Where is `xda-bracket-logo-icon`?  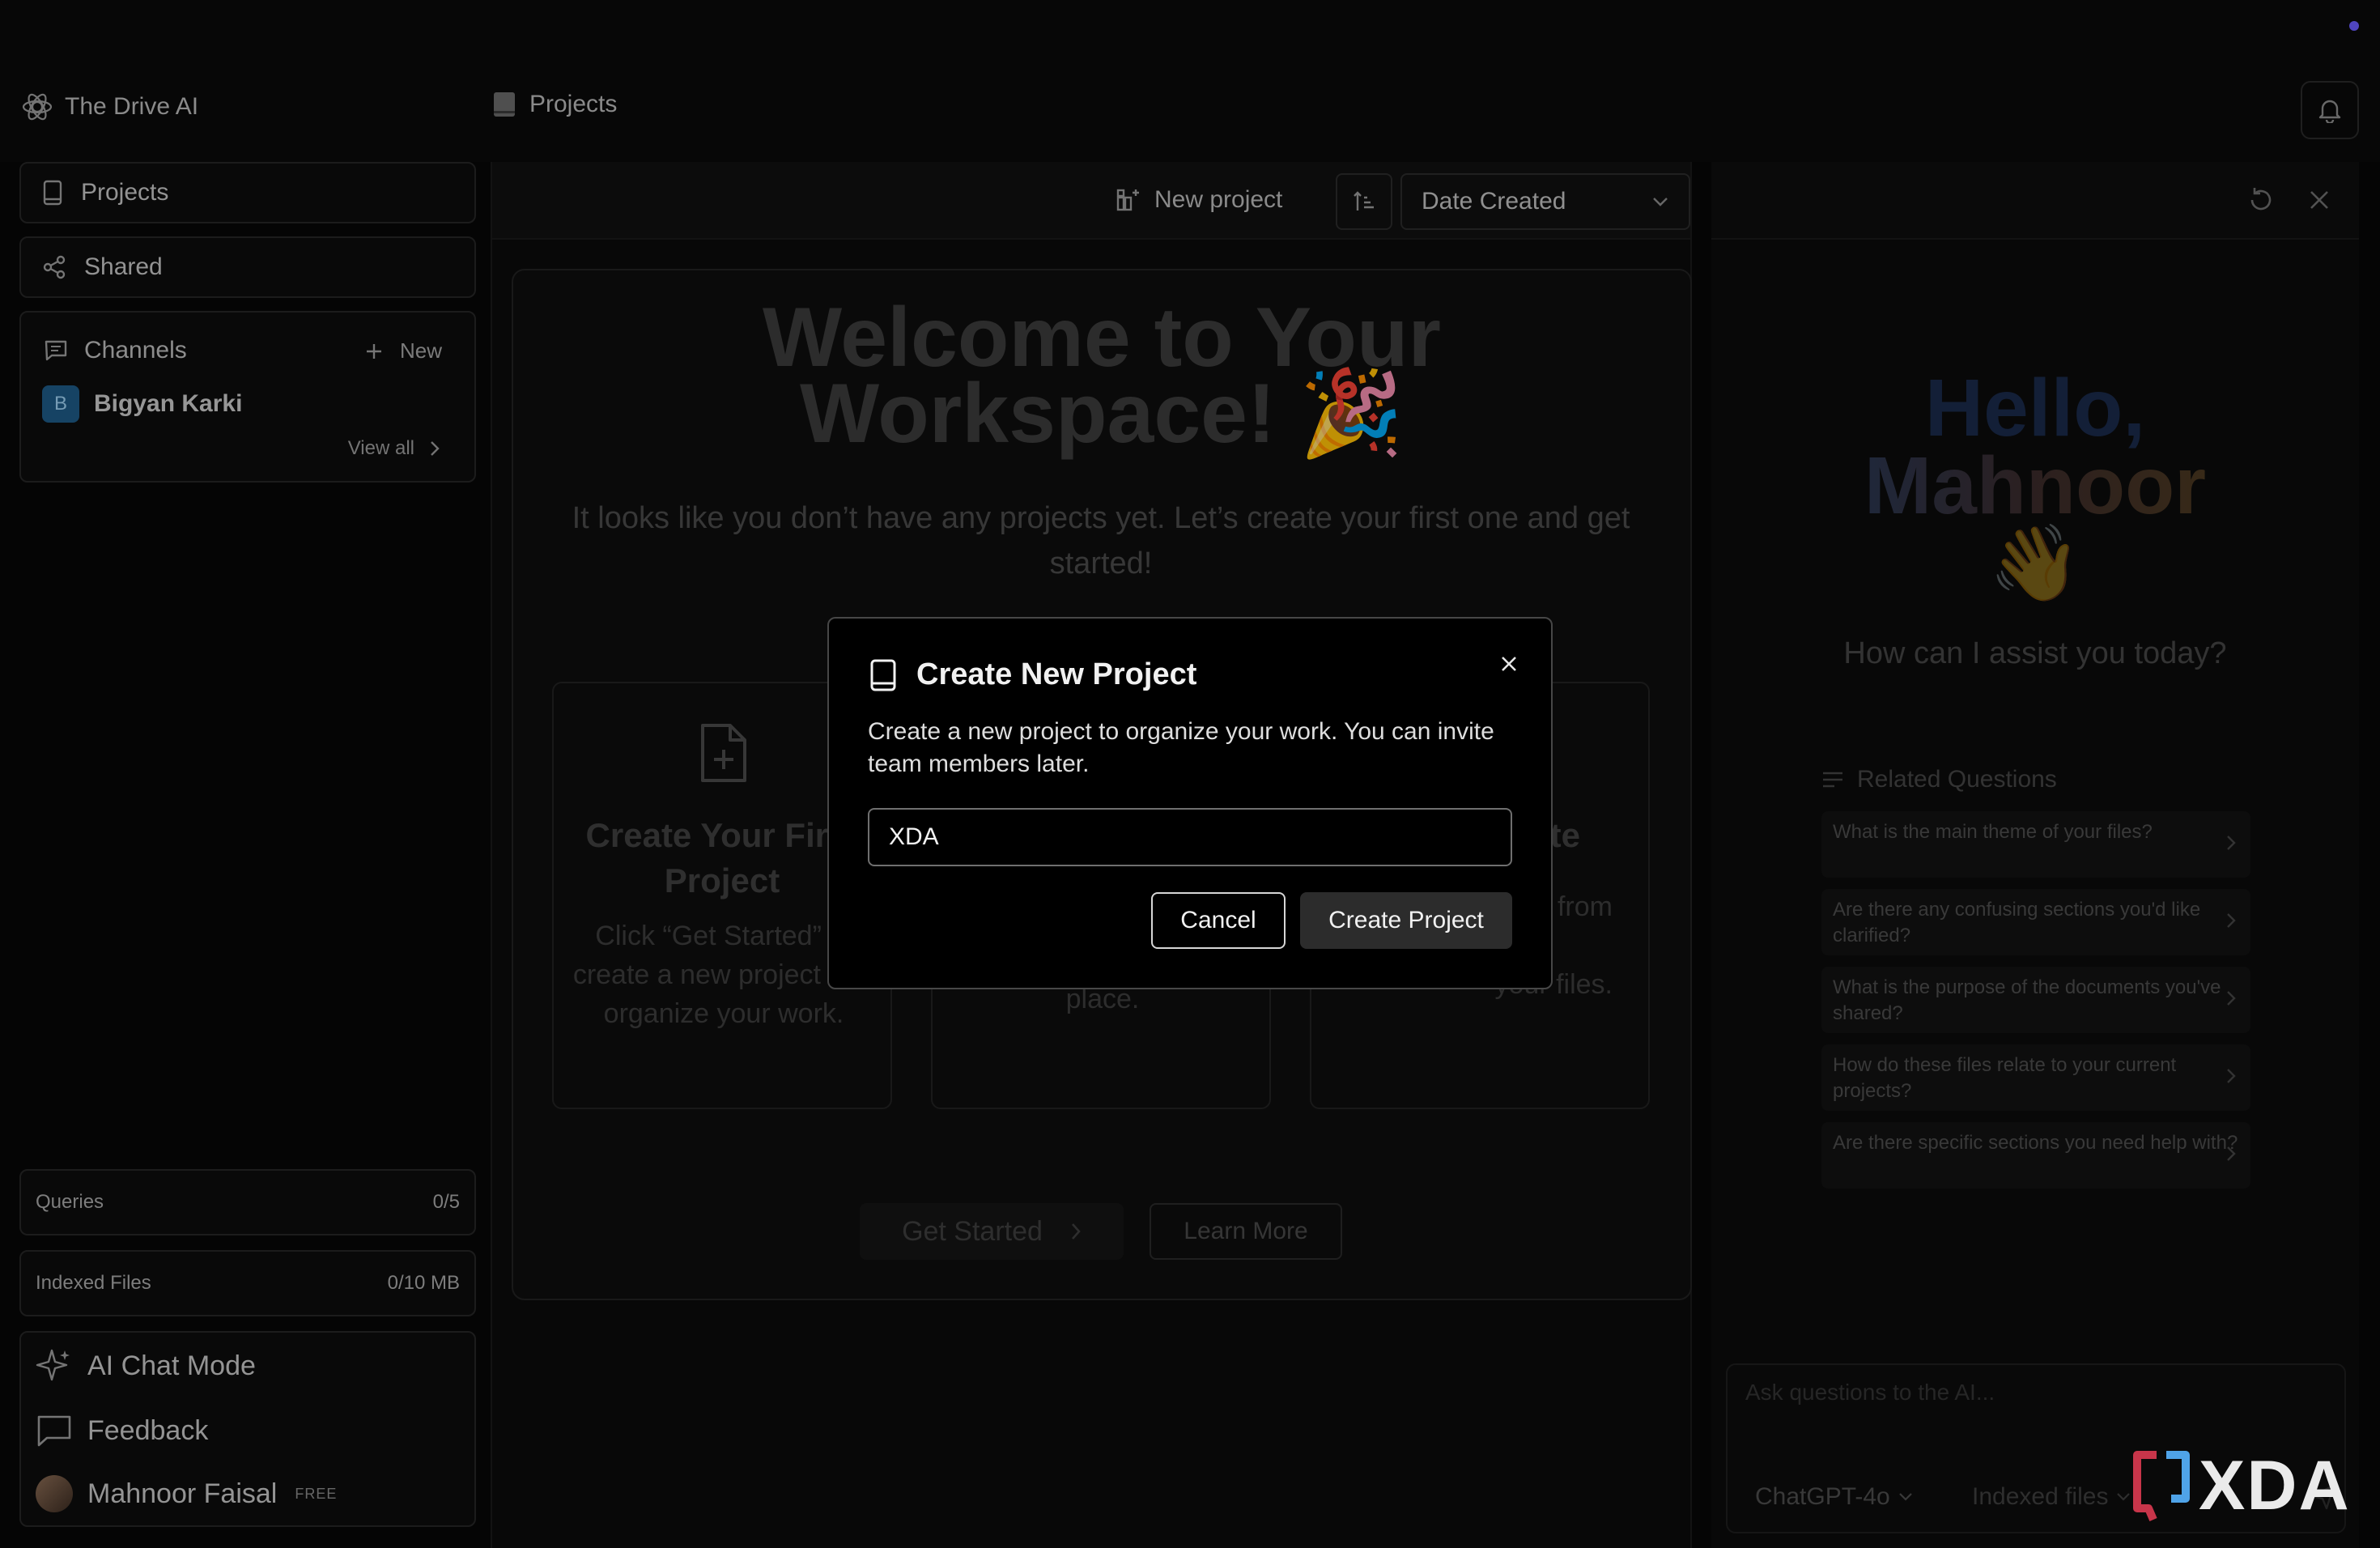
xda-bracket-logo-icon is located at coordinates (2161, 1486).